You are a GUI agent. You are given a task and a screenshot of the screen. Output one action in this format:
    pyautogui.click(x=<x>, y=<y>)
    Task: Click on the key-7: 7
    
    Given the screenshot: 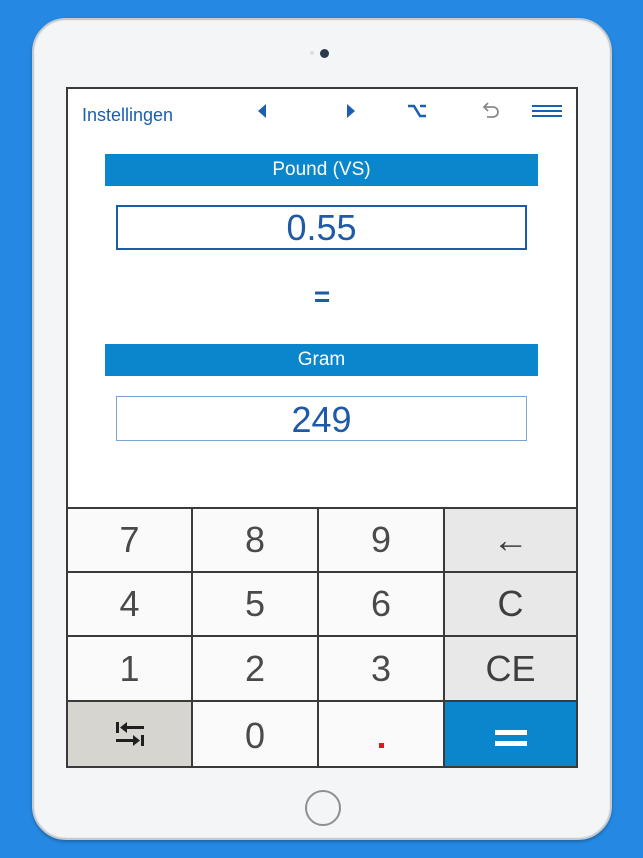 What is the action you would take?
    pyautogui.click(x=130, y=541)
    